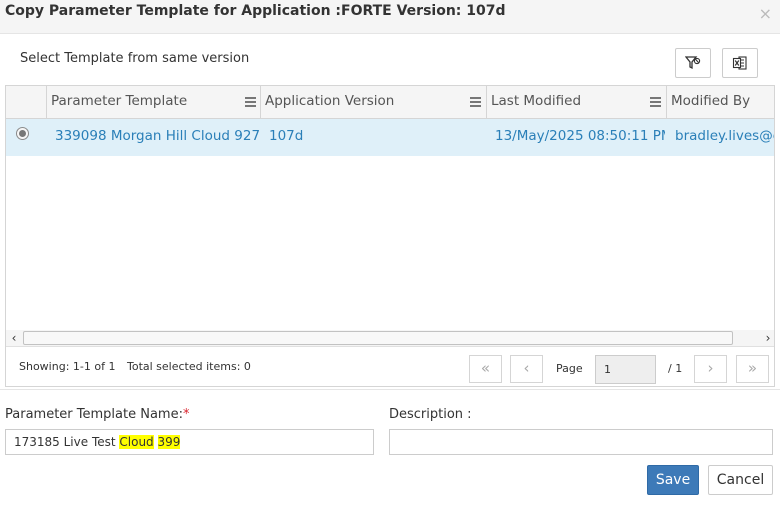  Describe the element at coordinates (765, 14) in the screenshot. I see `close-icon: ×` at that location.